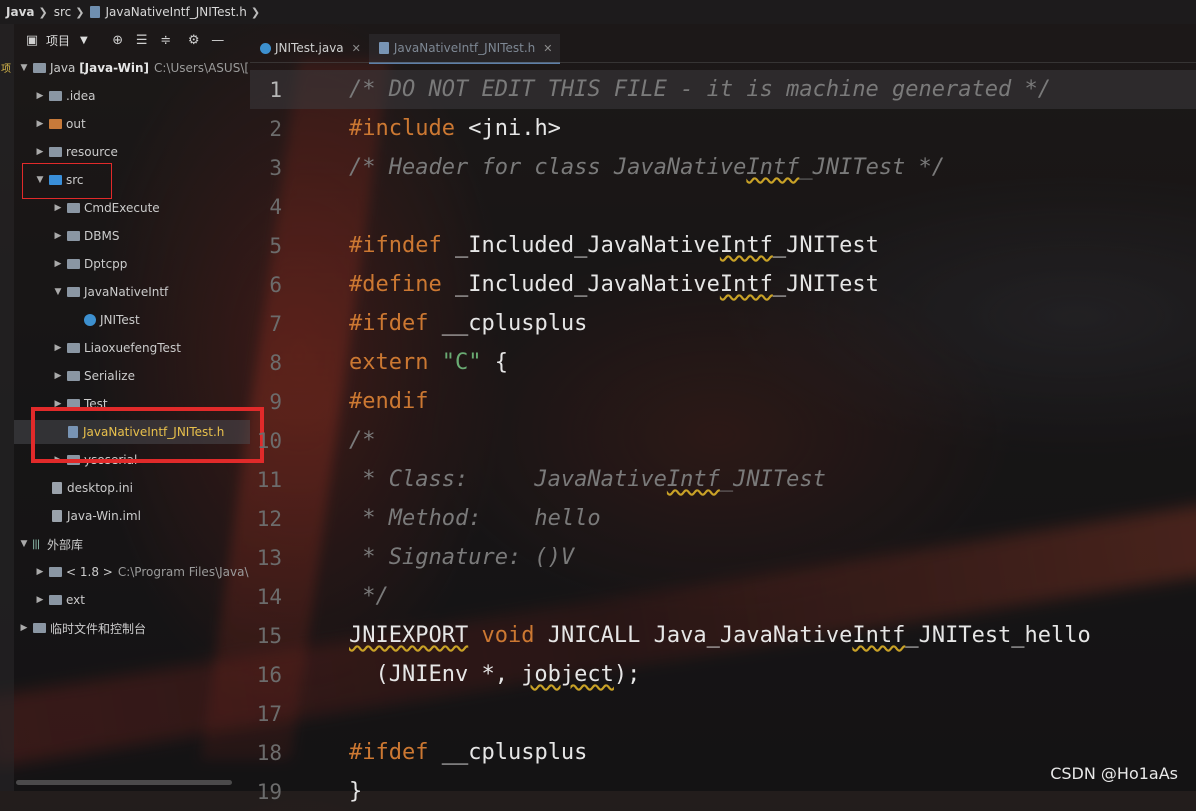 The height and width of the screenshot is (811, 1196). I want to click on code-line: 14 */, so click(723, 596).